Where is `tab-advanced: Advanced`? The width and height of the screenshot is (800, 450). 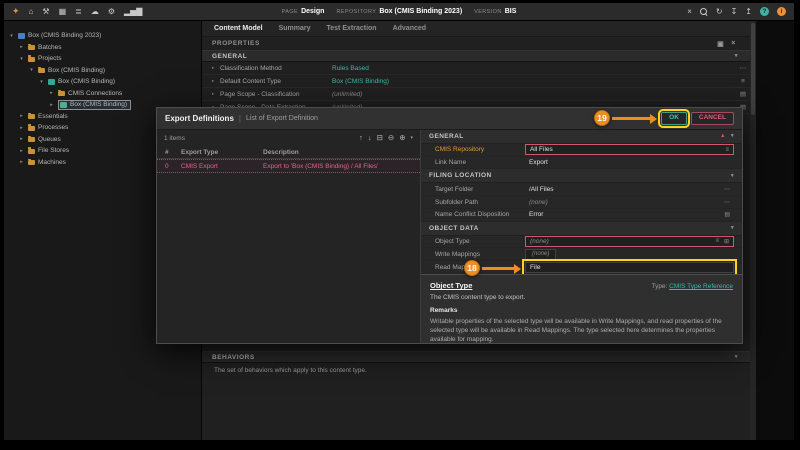
tab-advanced: Advanced is located at coordinates (409, 28).